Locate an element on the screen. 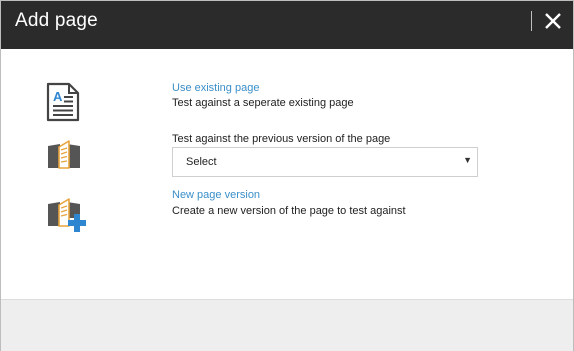 This screenshot has width=574, height=351. header-divider is located at coordinates (531, 21).